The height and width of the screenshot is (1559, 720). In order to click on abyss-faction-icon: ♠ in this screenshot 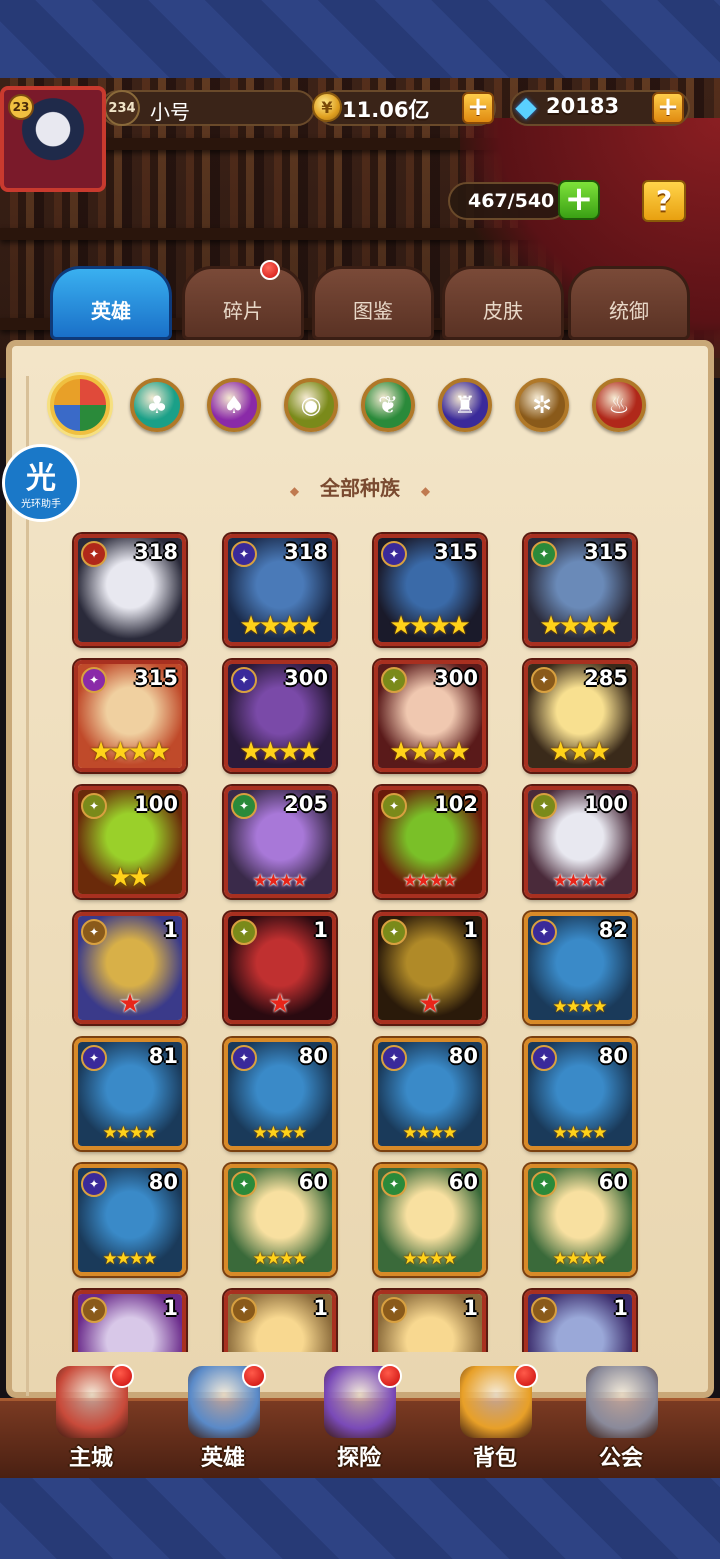, I will do `click(234, 405)`.